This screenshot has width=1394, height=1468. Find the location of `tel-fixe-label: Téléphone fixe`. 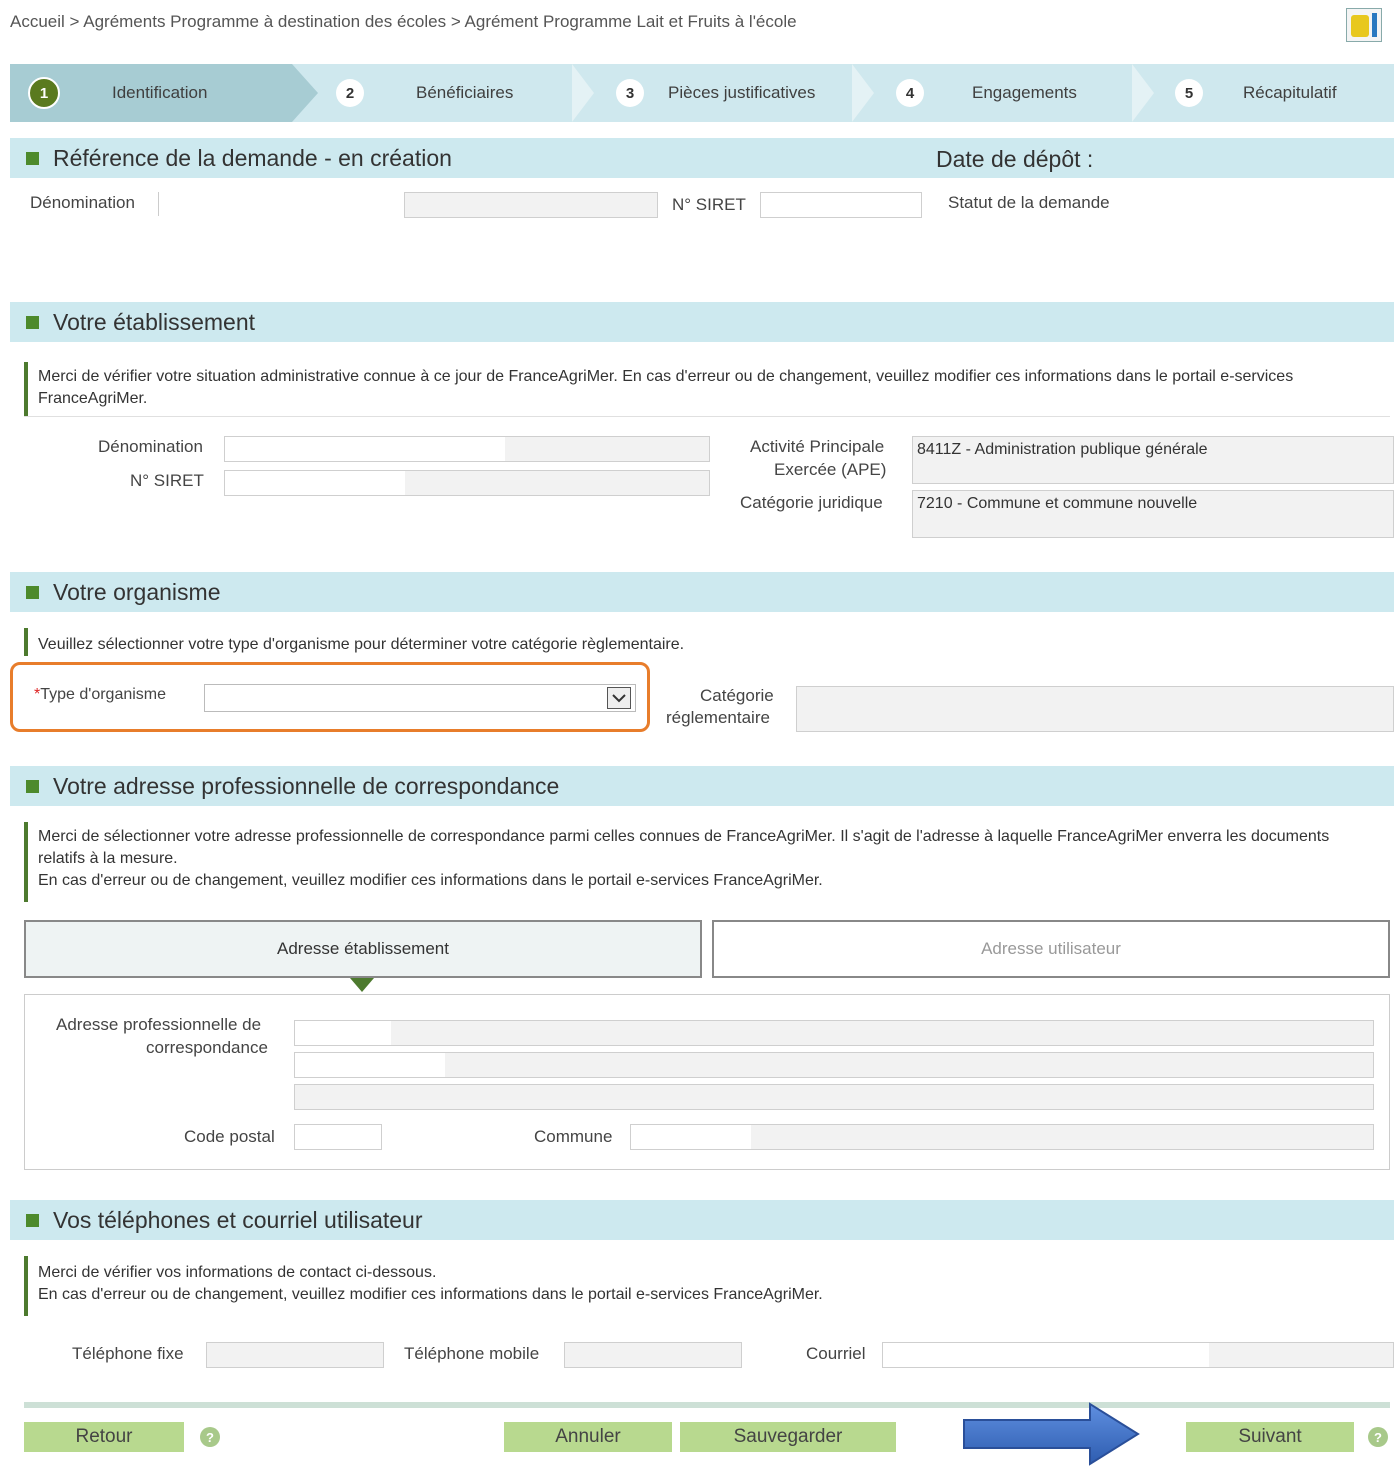

tel-fixe-label: Téléphone fixe is located at coordinates (128, 1353).